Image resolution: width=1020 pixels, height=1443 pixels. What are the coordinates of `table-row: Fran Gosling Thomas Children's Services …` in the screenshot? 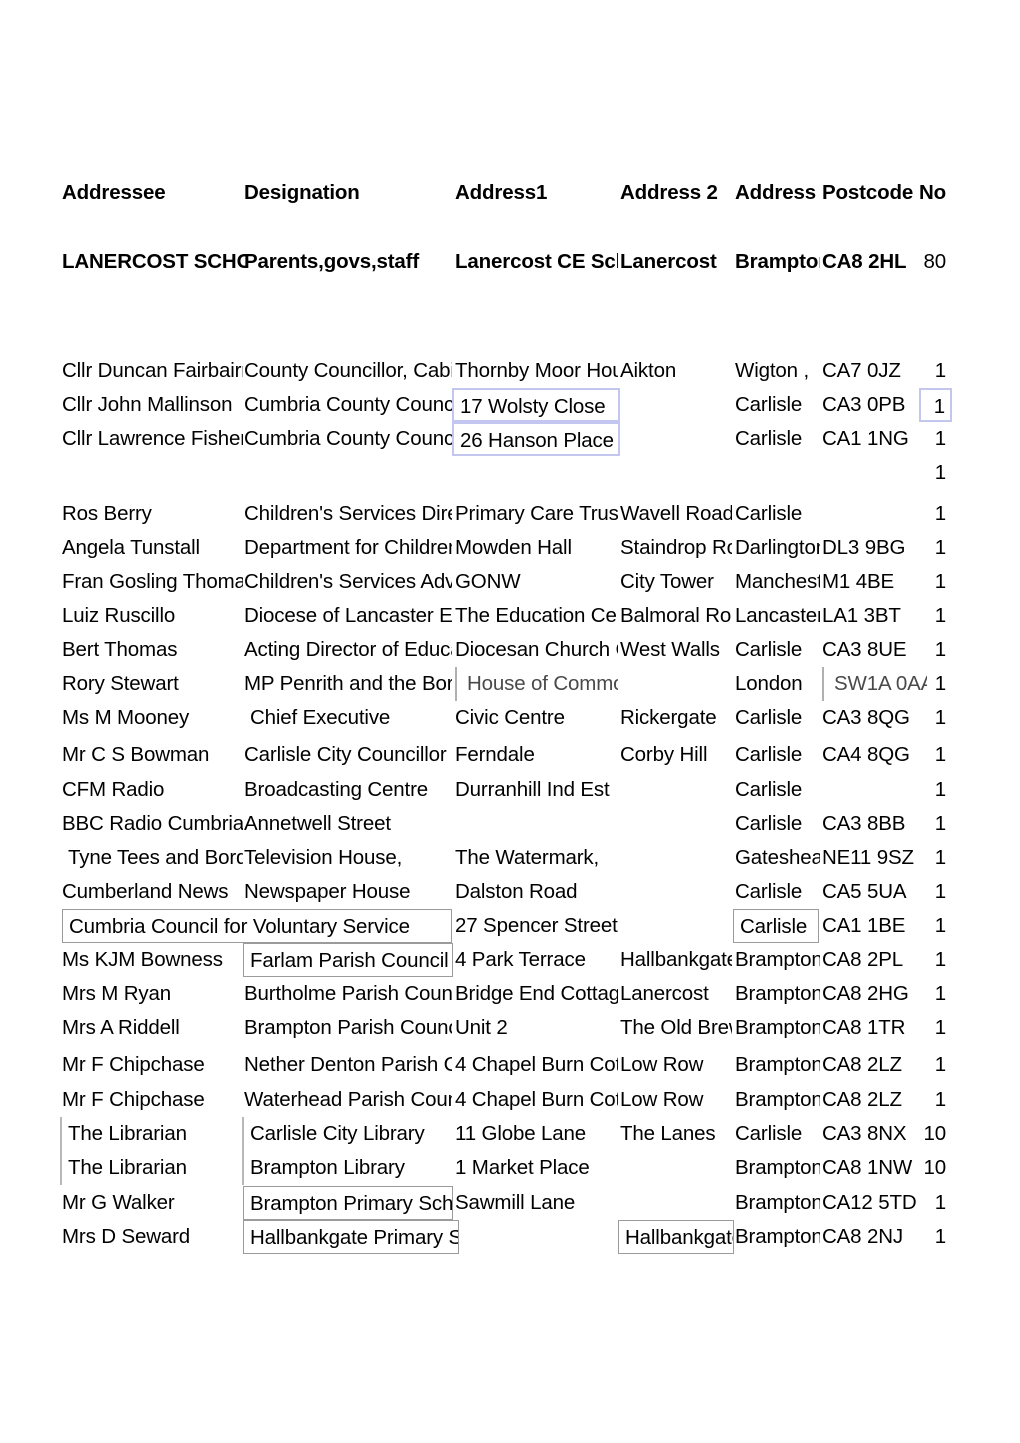 It's located at (510, 582).